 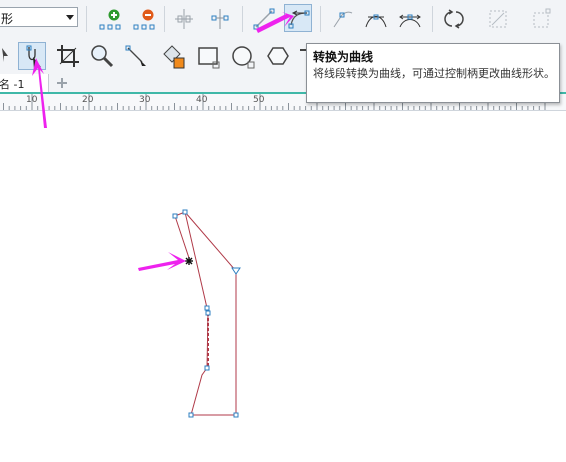 I want to click on cusp-node-icon, so click(x=342, y=19).